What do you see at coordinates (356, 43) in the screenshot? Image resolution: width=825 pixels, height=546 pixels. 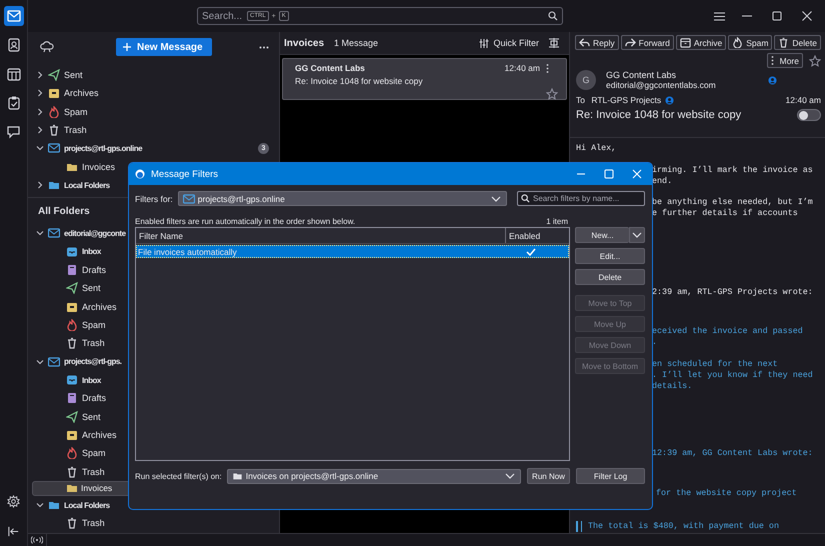 I see `message-count: 1 Message` at bounding box center [356, 43].